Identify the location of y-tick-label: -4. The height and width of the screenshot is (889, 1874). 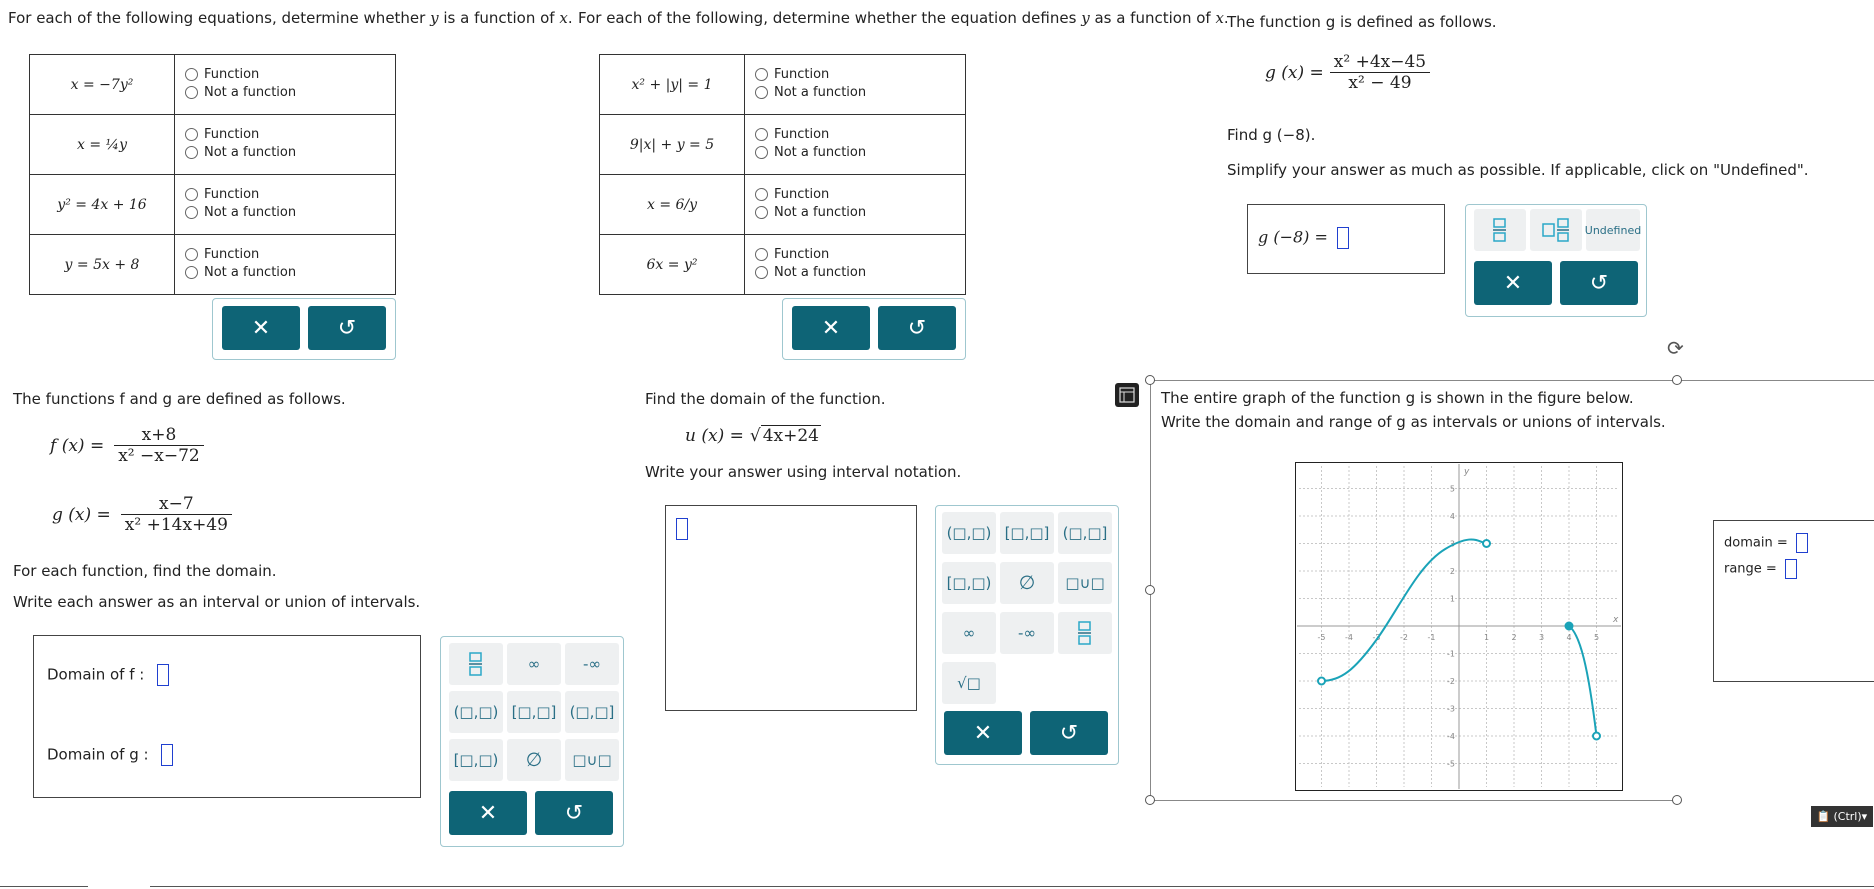
(1451, 736).